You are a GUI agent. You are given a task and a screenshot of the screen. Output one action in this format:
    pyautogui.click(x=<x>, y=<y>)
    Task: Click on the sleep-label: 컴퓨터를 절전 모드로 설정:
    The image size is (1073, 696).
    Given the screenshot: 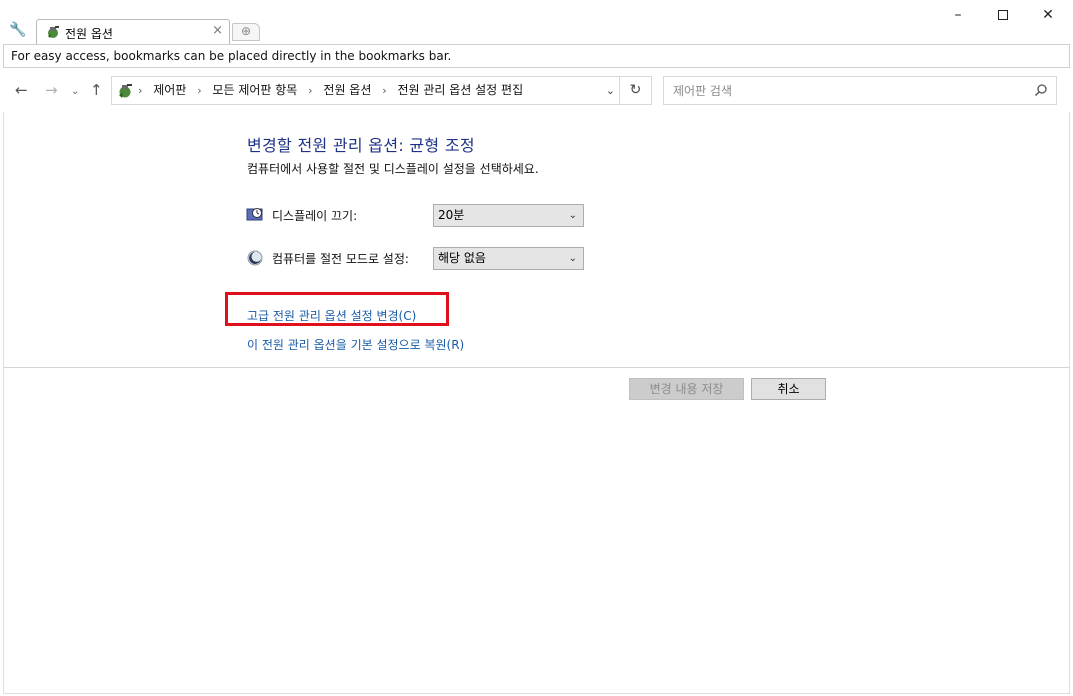 What is the action you would take?
    pyautogui.click(x=340, y=259)
    